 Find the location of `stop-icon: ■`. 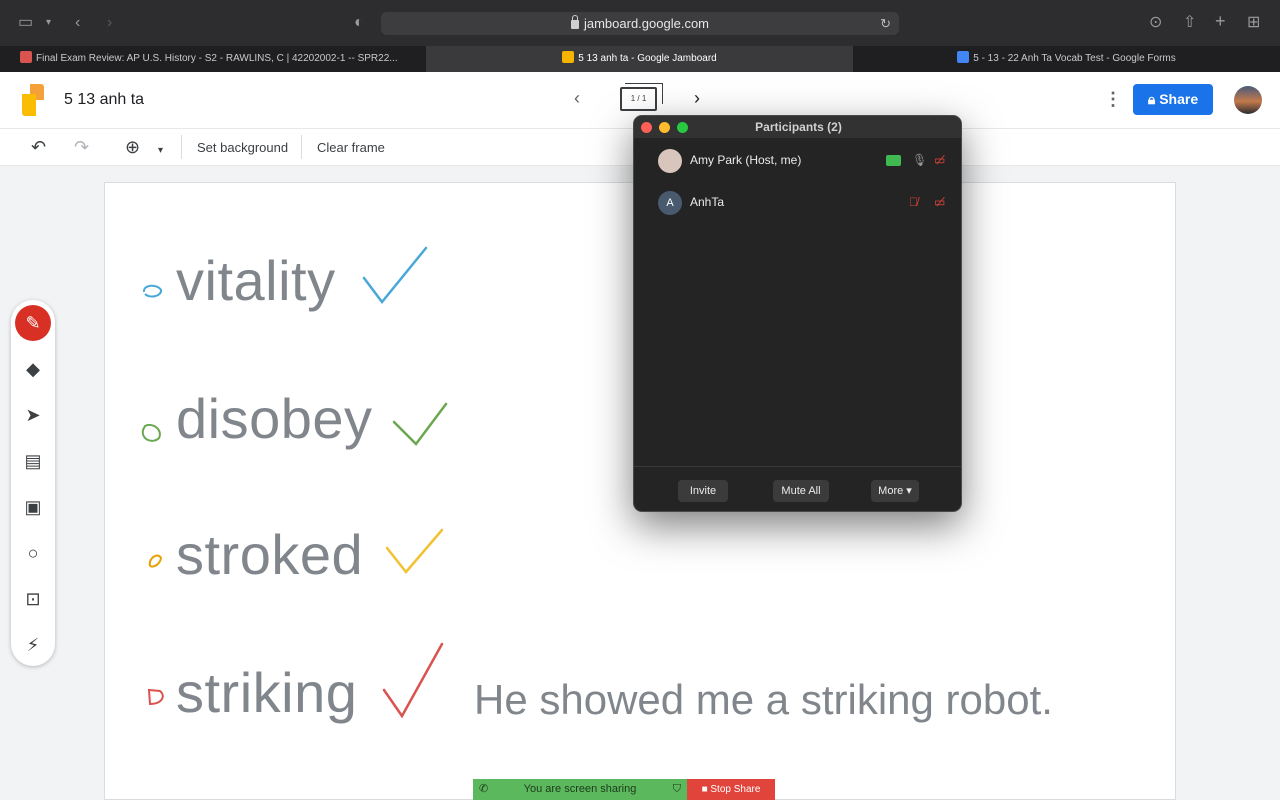

stop-icon: ■ is located at coordinates (704, 789).